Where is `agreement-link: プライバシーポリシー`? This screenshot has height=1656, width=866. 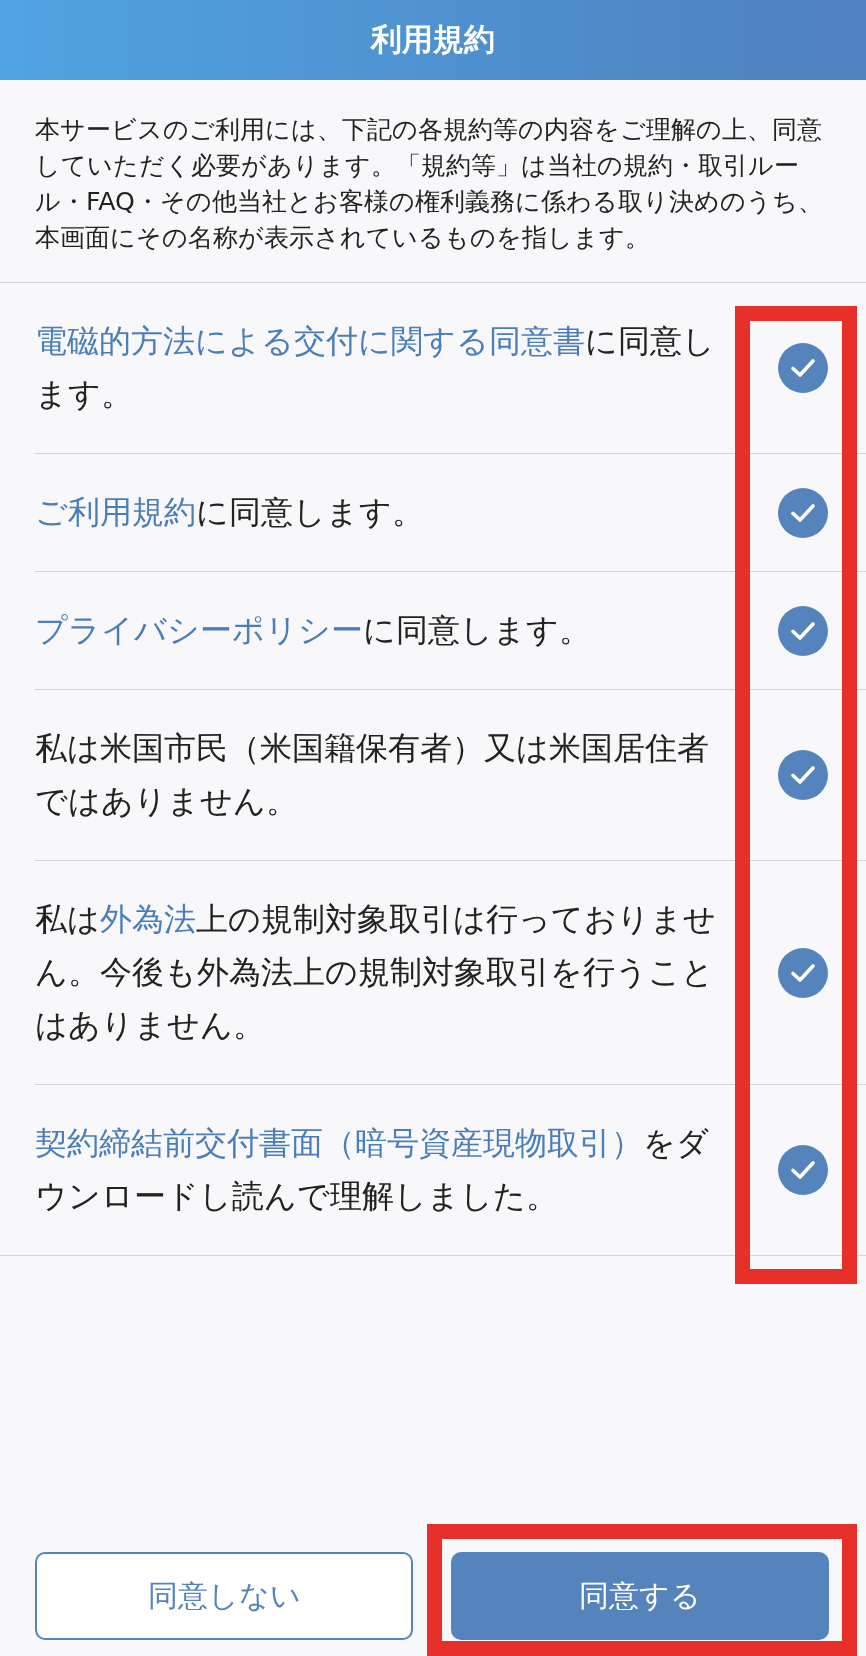 agreement-link: プライバシーポリシー is located at coordinates (199, 630).